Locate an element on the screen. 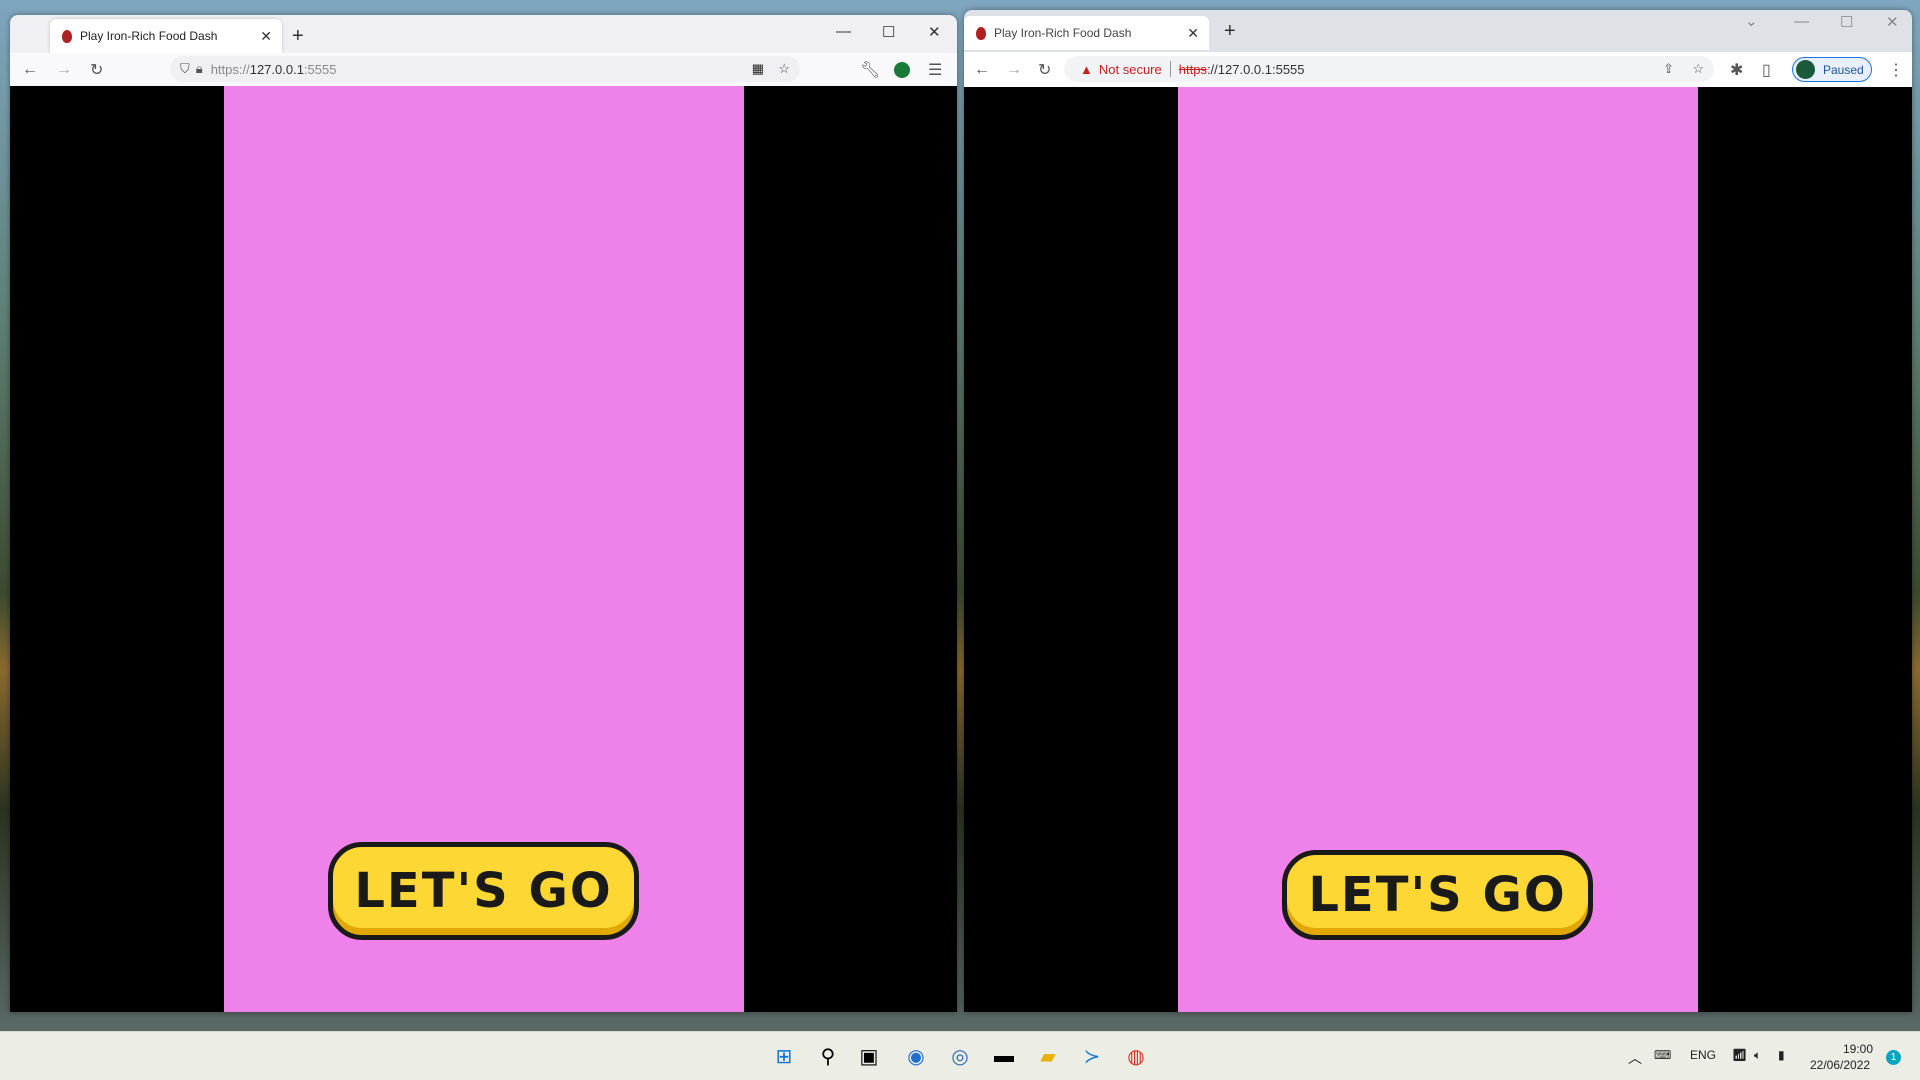  menu-icon: ⋮ is located at coordinates (1896, 70).